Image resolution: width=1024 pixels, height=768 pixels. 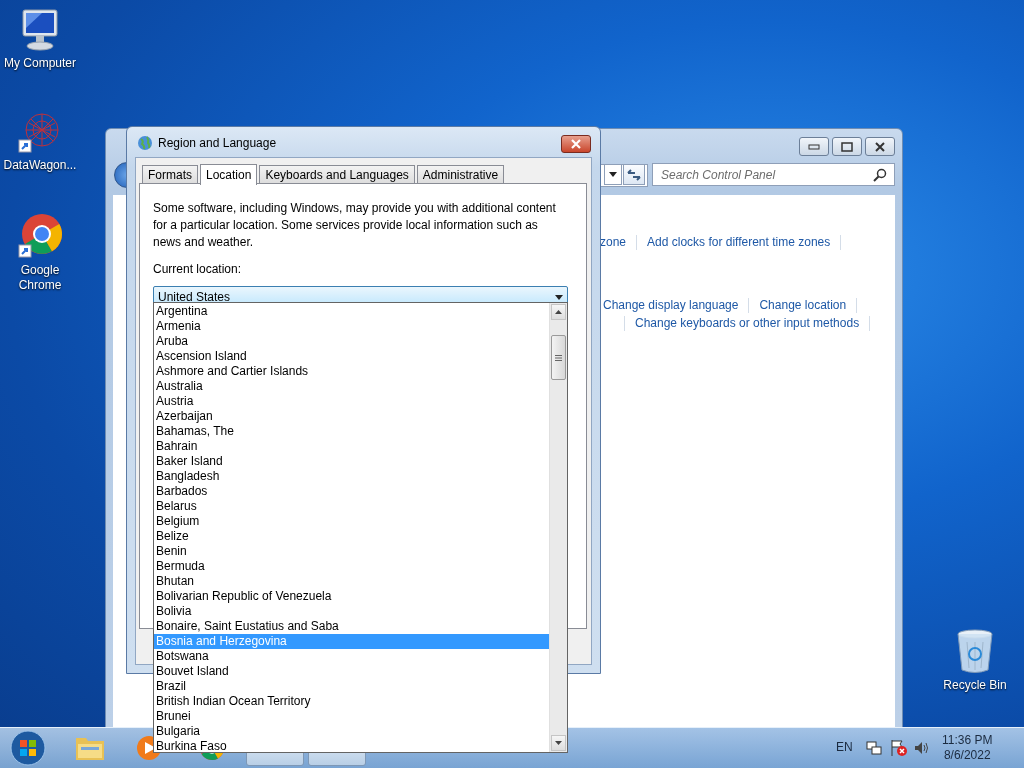 I want to click on refresh-button, so click(x=634, y=174).